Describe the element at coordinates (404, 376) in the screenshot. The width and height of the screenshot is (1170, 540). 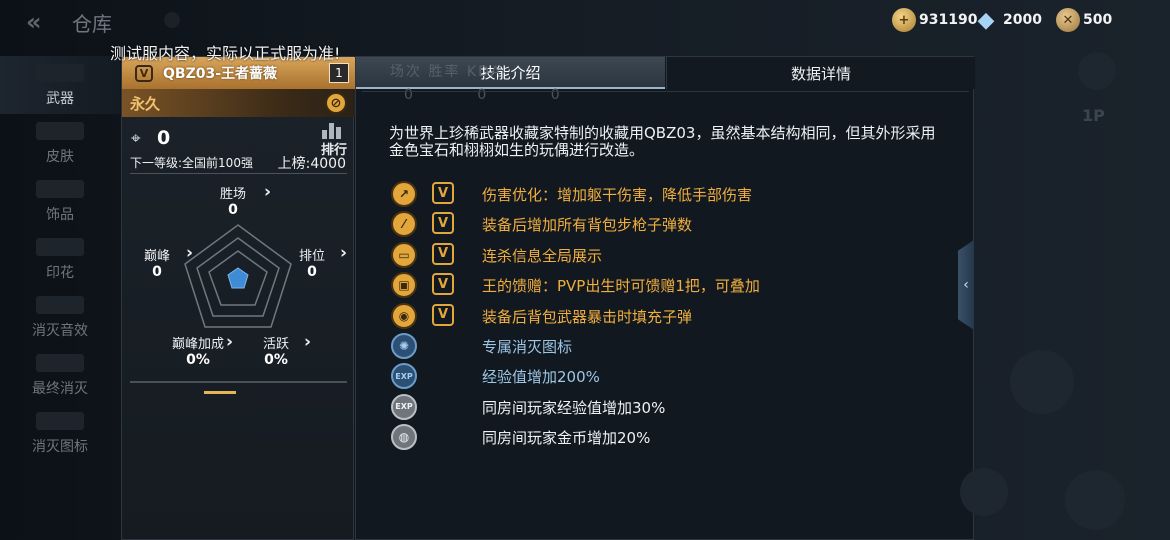
I see `exp-icon: EXP` at that location.